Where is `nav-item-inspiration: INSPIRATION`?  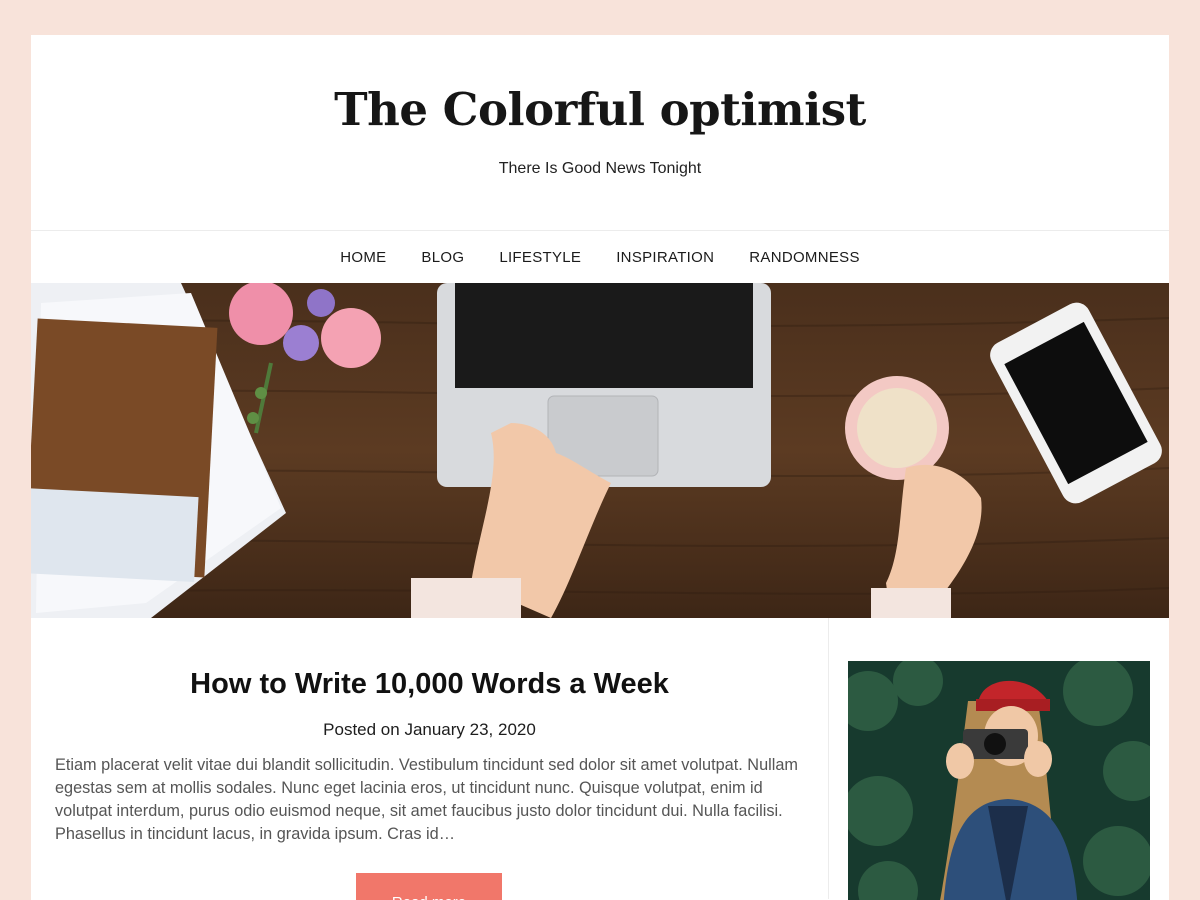 nav-item-inspiration: INSPIRATION is located at coordinates (665, 257).